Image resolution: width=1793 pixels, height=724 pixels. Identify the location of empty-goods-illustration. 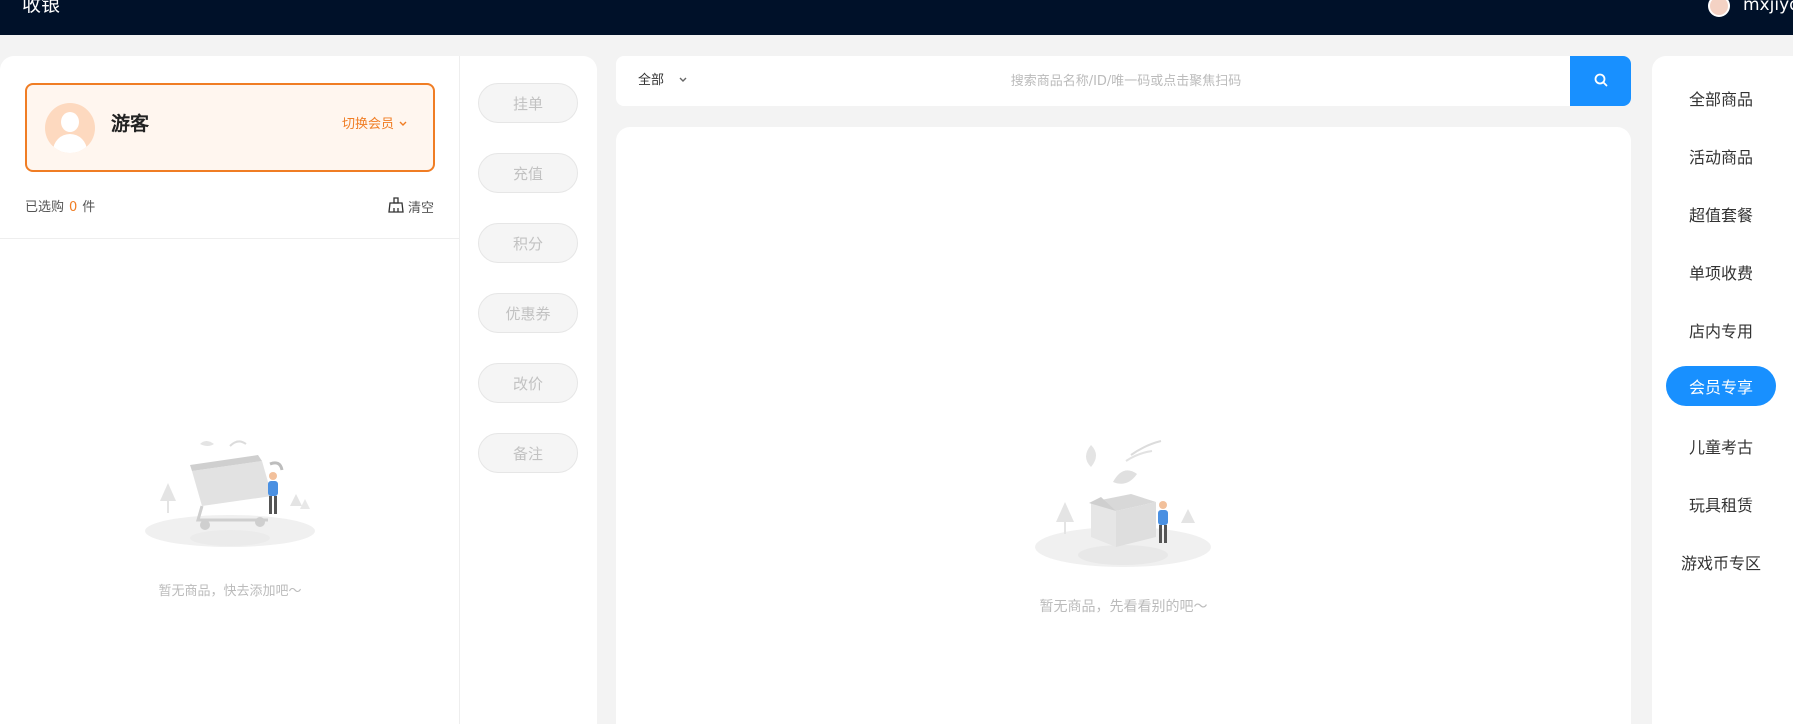
(1123, 503).